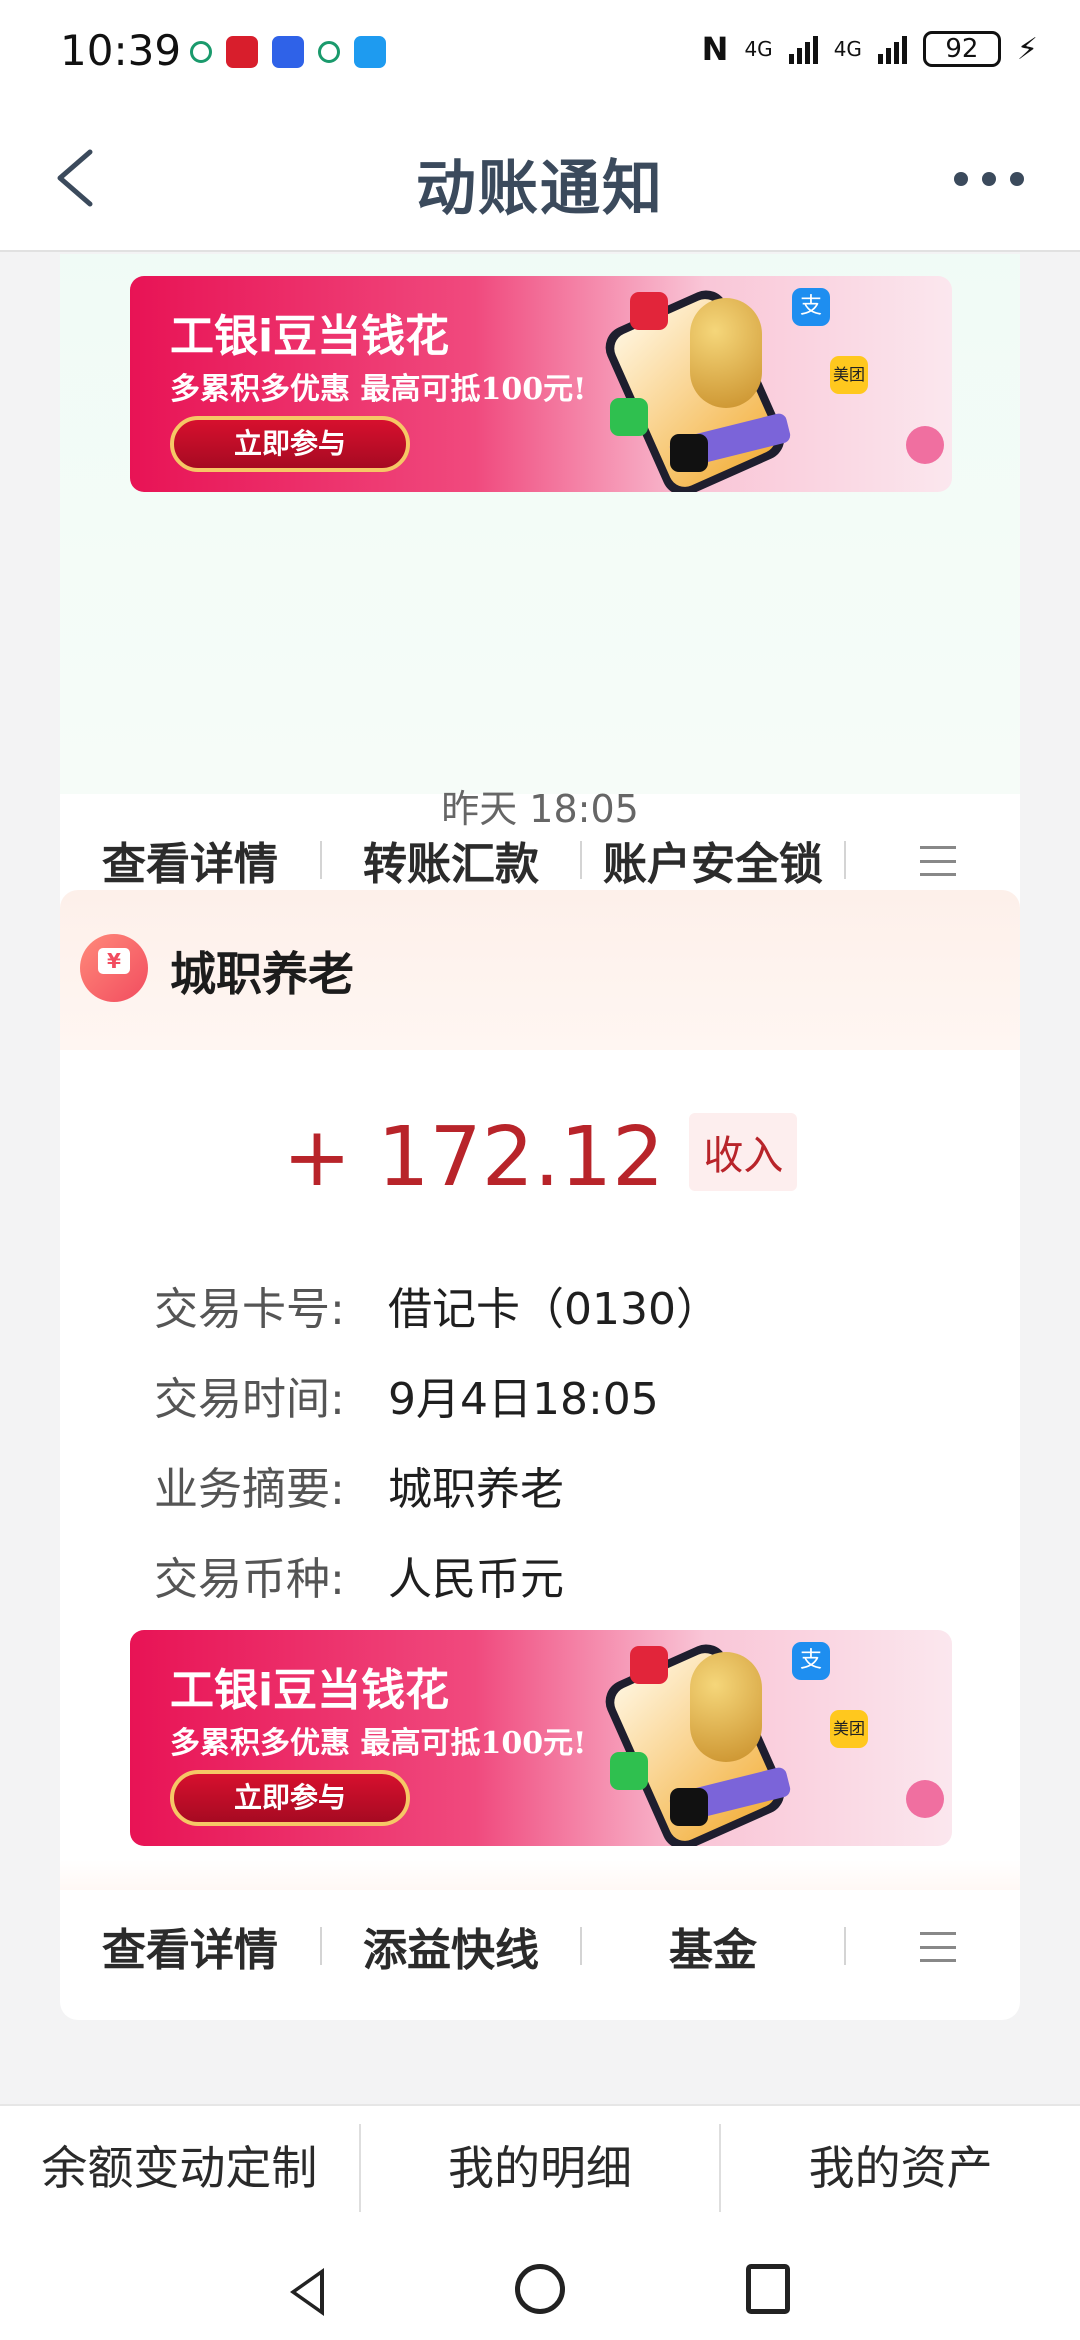 The width and height of the screenshot is (1080, 2340). What do you see at coordinates (540, 970) in the screenshot?
I see `card-header: 城职养老` at bounding box center [540, 970].